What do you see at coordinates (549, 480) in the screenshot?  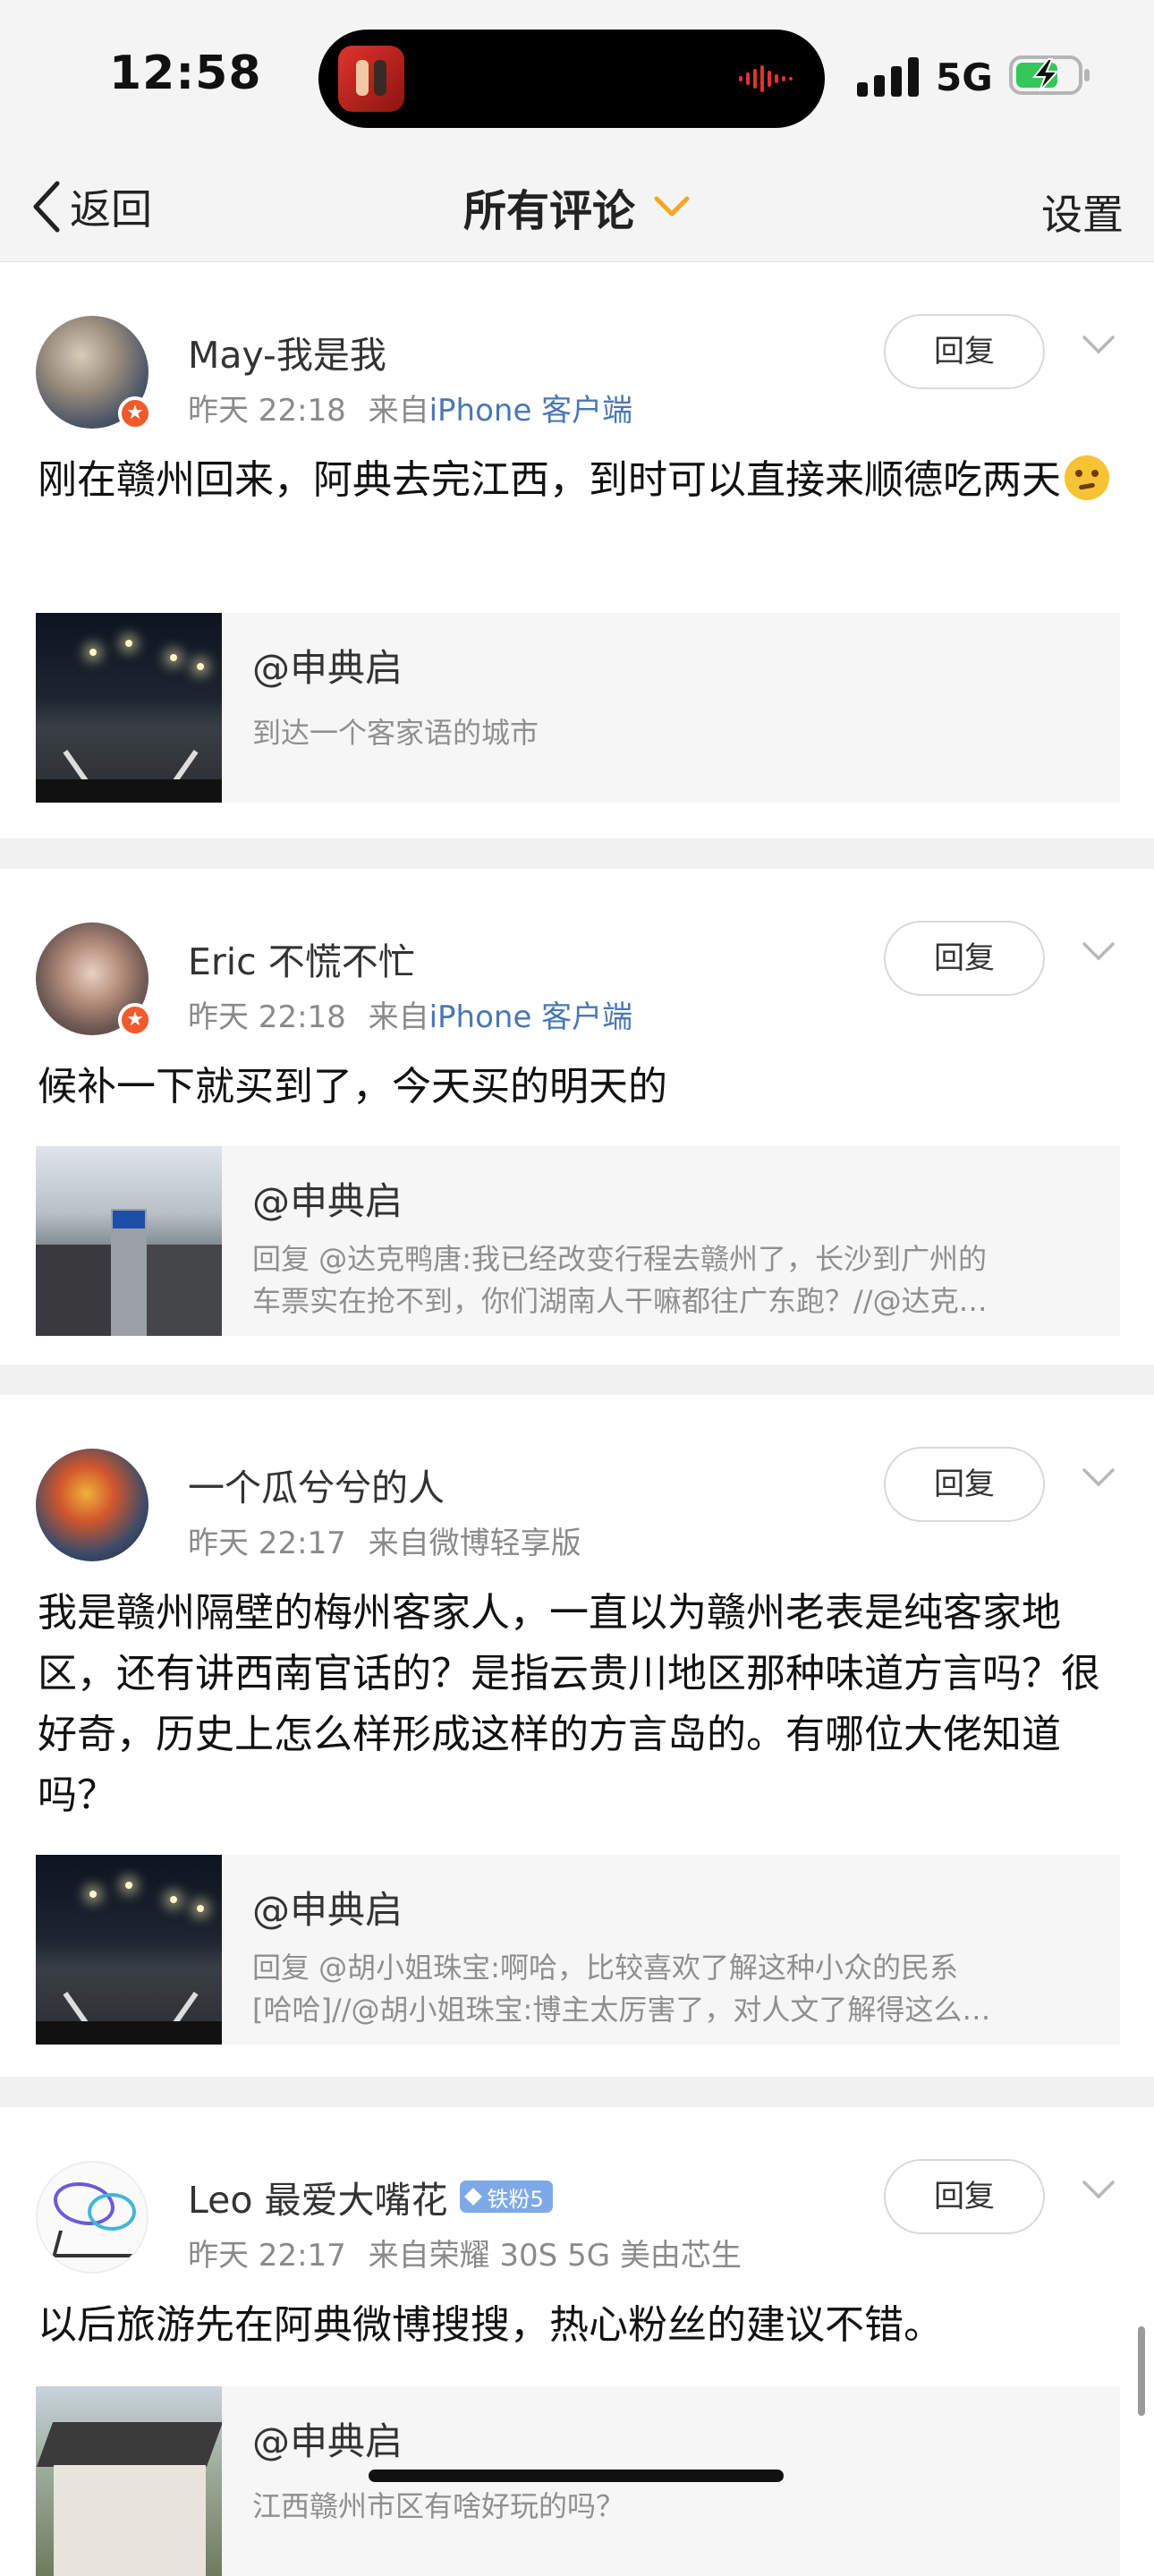 I see `comment-body: 刚在赣州回来，阿典去完江西，到时可以直接来顺德吃两天` at bounding box center [549, 480].